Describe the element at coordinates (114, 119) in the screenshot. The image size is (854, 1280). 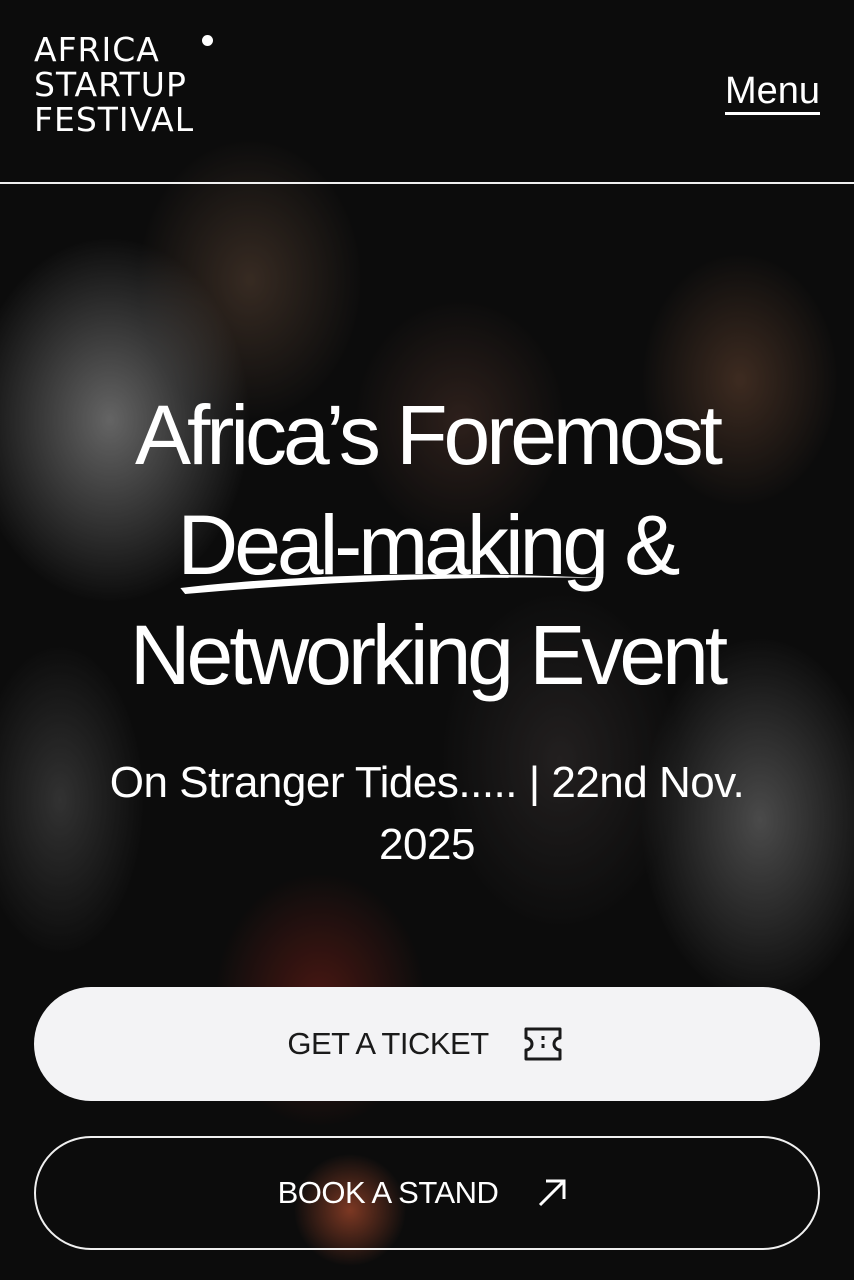
I see `logo-line-3: FESTIVAL` at that location.